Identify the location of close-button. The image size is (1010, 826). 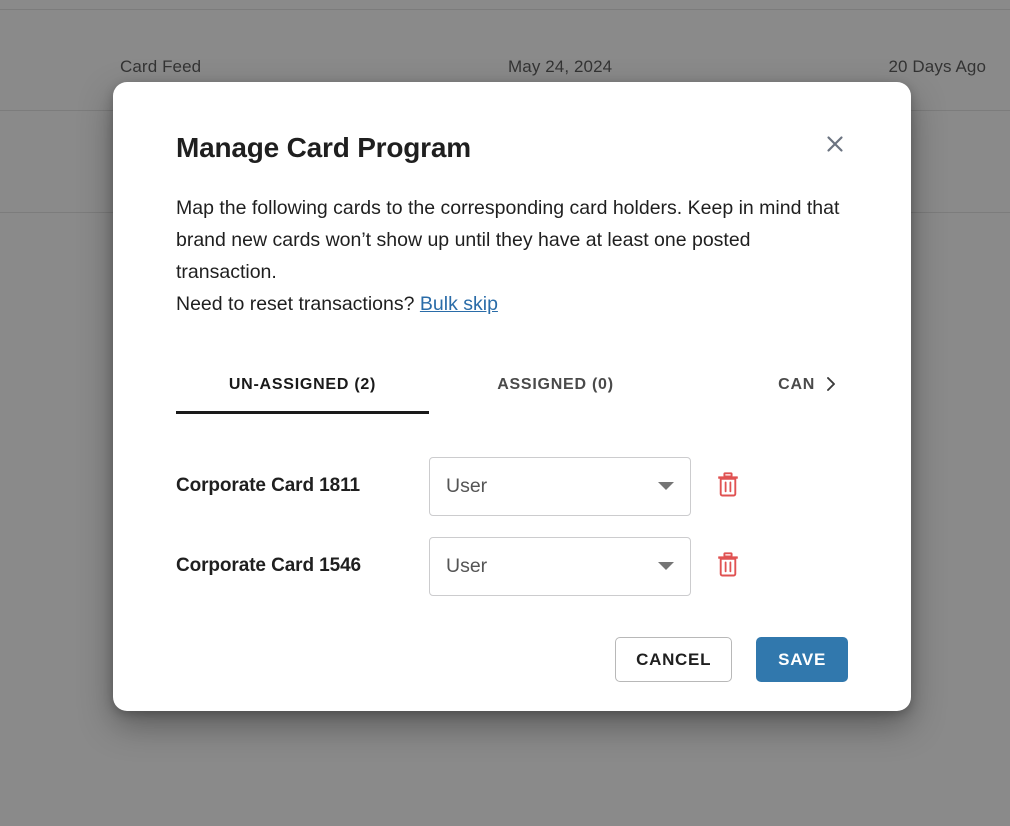
(835, 144).